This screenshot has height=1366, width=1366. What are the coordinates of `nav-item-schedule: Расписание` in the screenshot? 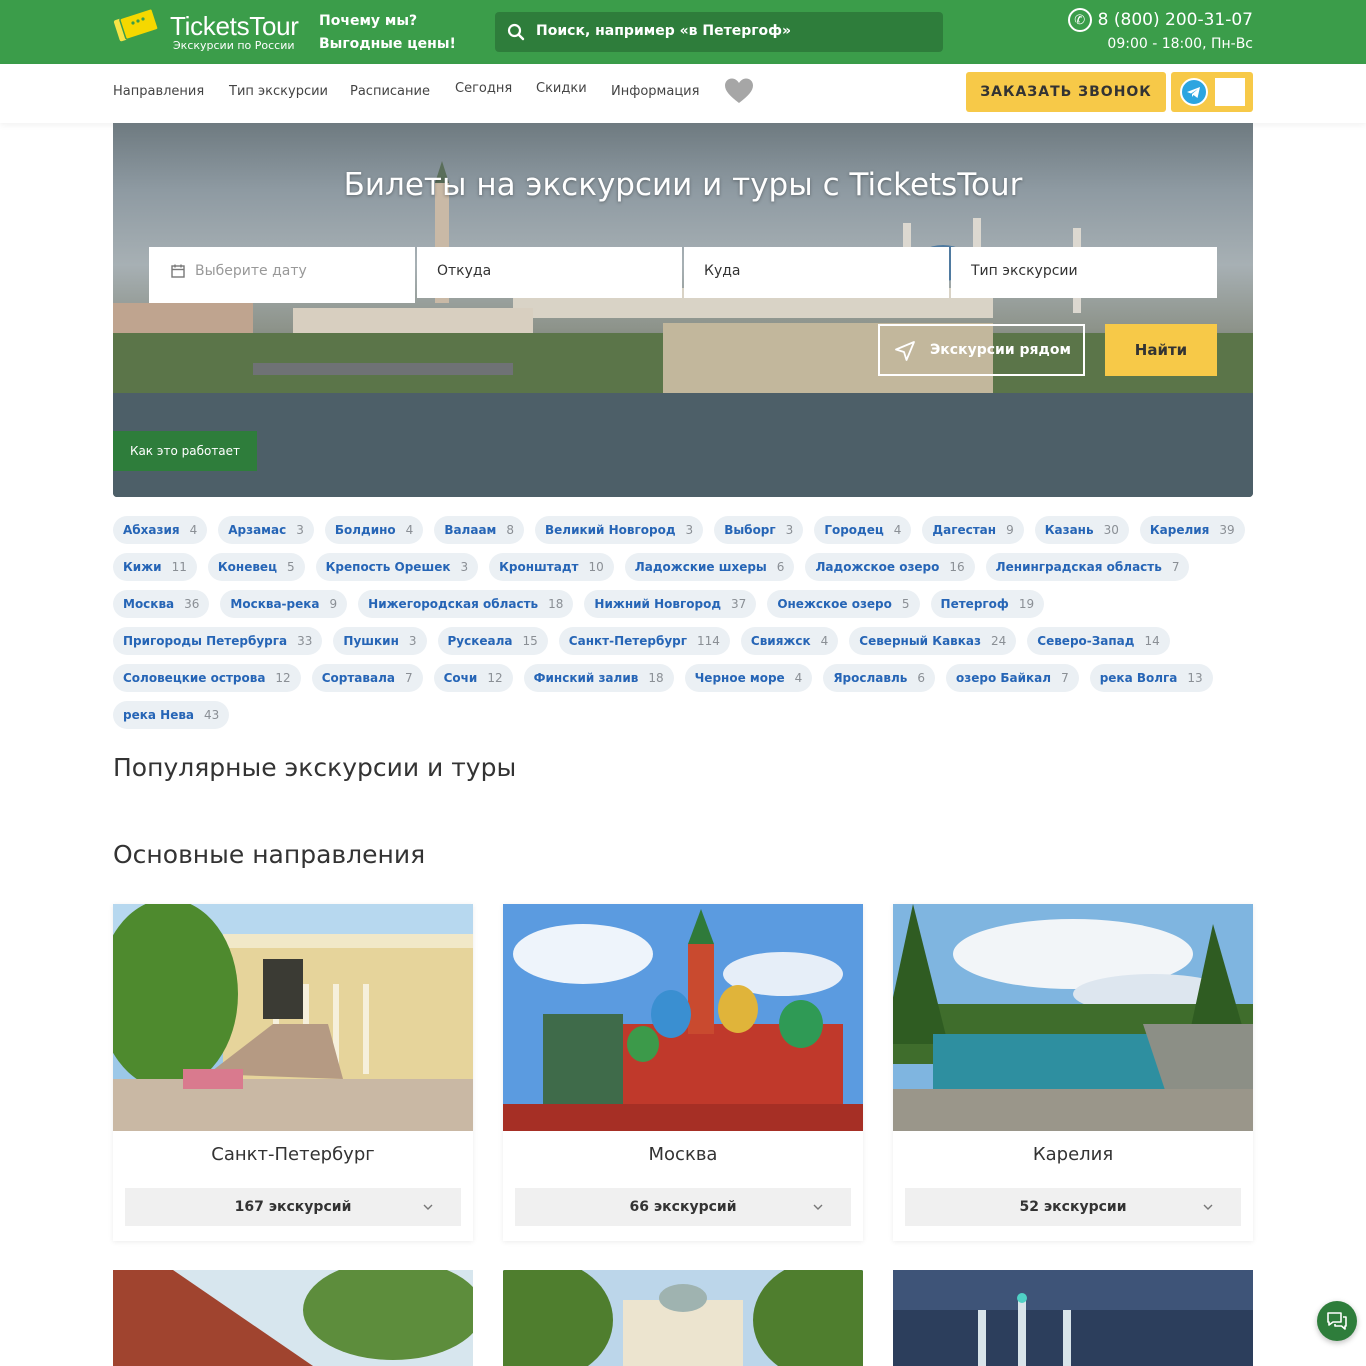 It's located at (390, 91).